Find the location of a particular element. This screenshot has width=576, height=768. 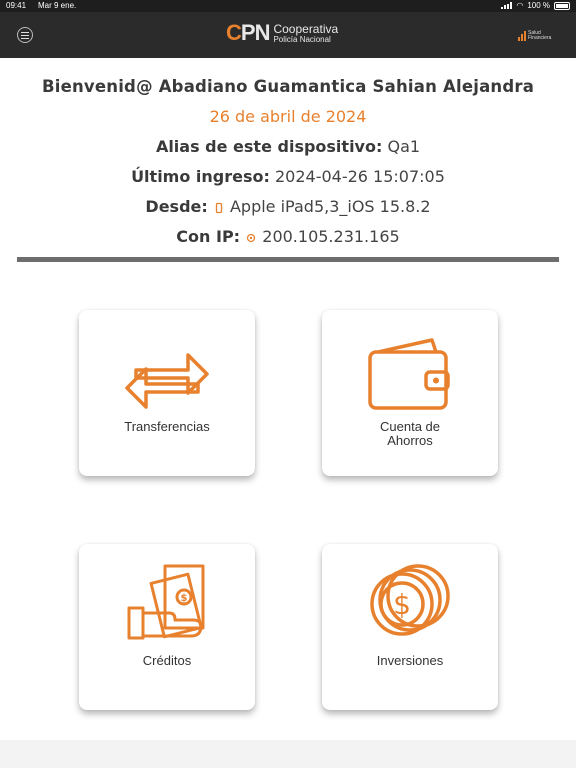

device-row: Desde: Apple iPad5,3_iOS 15.8.2 is located at coordinates (288, 207).